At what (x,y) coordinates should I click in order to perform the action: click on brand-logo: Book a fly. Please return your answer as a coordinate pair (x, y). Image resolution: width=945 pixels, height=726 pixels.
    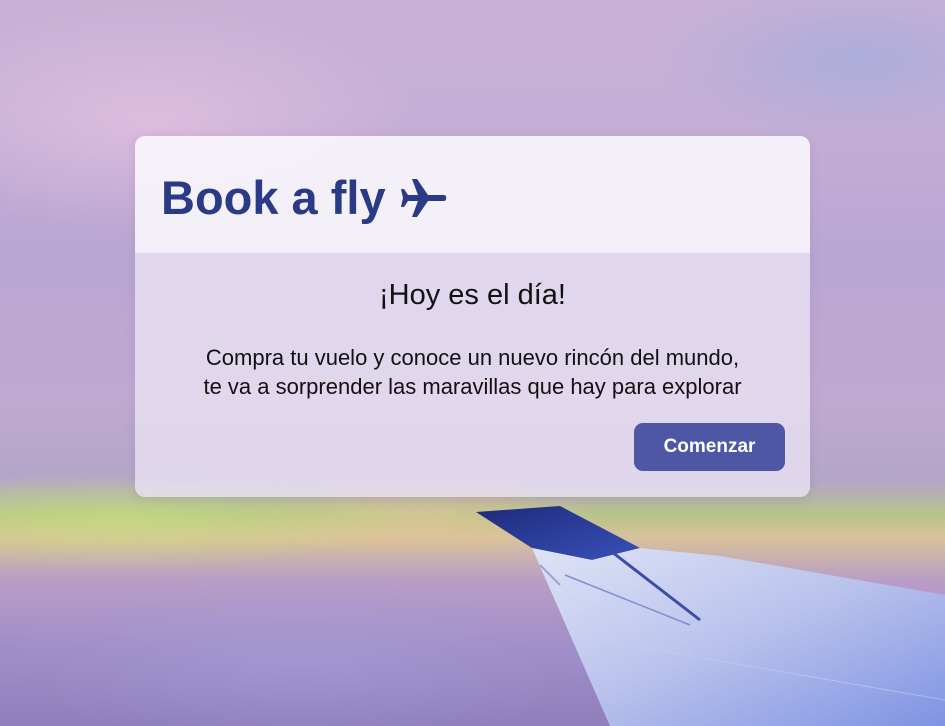
    Looking at the image, I should click on (304, 197).